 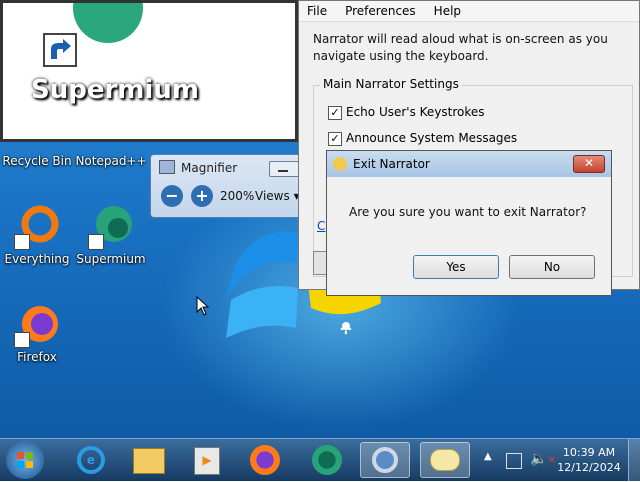 I want to click on show-hidden-icons-button: ▲, so click(x=488, y=456).